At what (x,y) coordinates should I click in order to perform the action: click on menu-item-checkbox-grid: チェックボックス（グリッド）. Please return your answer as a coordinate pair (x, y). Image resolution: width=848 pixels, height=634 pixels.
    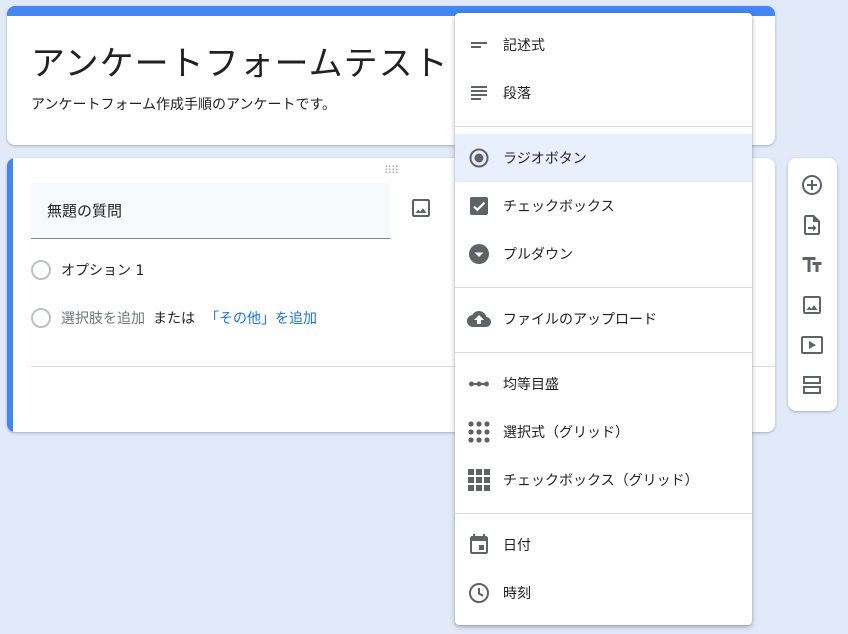
    Looking at the image, I should click on (603, 480).